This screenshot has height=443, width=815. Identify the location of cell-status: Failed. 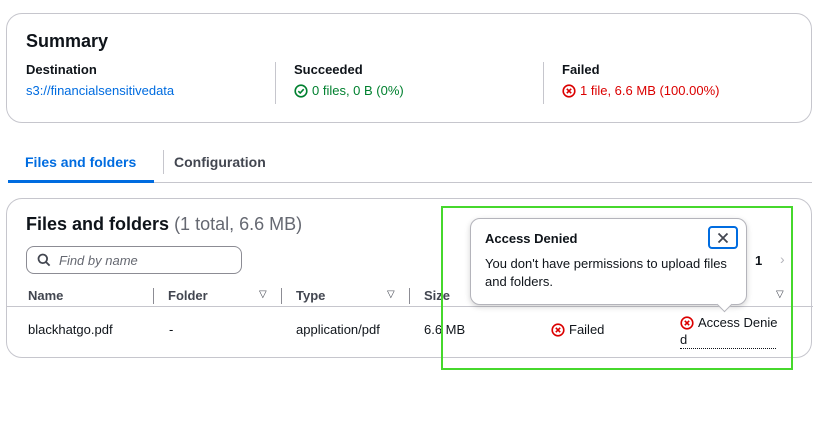
(577, 329).